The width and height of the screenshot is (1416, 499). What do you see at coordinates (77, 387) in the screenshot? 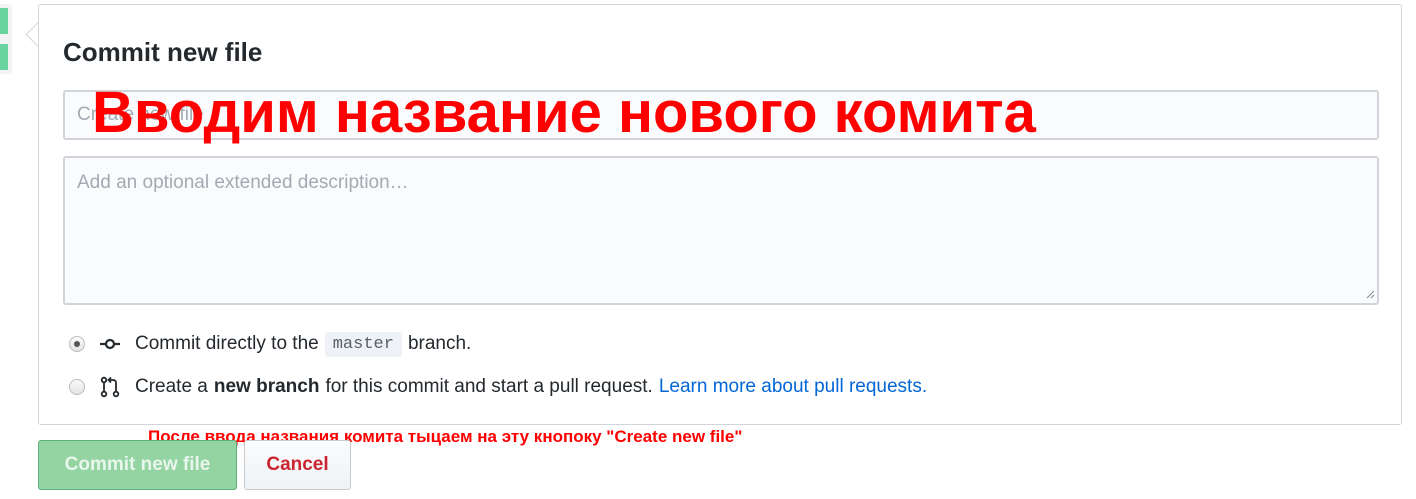
I see `radio-new-branch` at bounding box center [77, 387].